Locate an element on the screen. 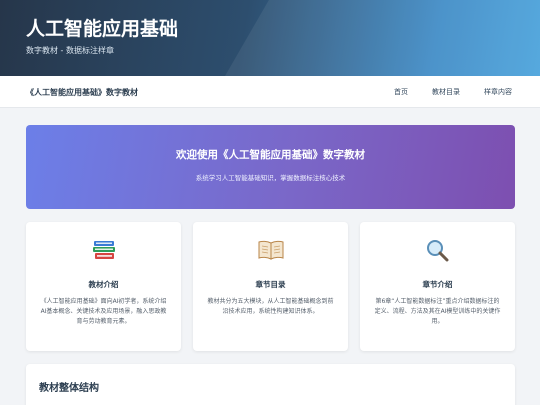  hero-decoration is located at coordinates (366, 38).